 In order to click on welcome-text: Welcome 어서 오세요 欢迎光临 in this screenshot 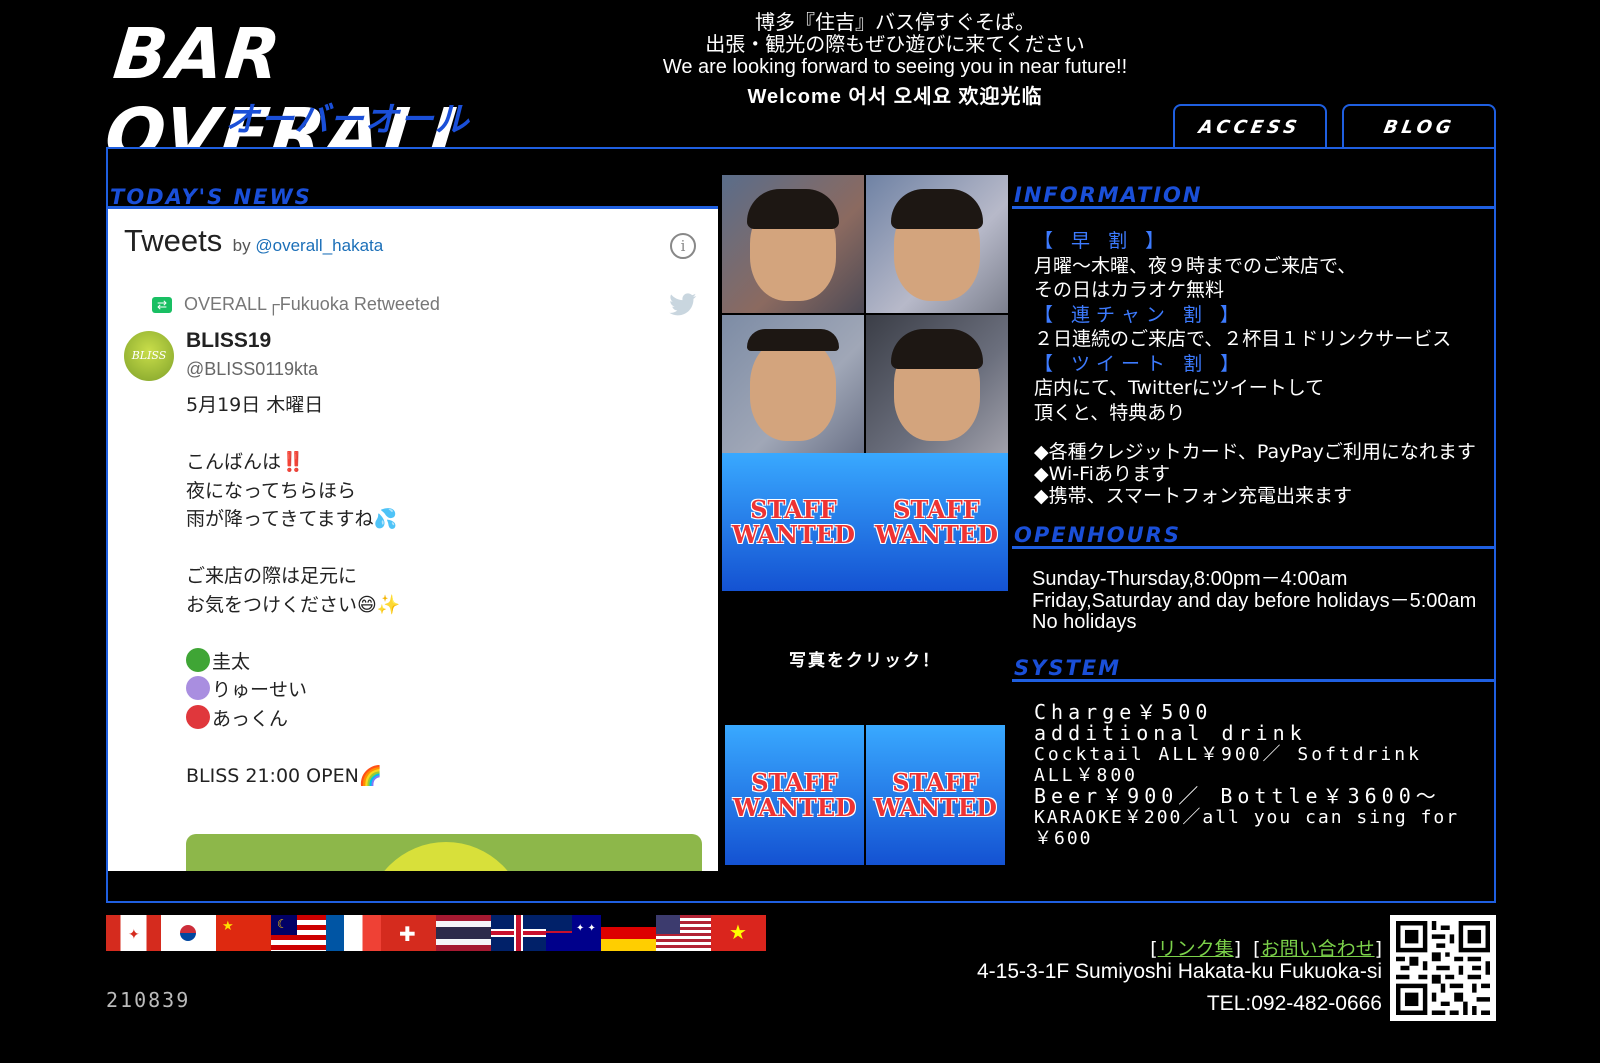, I will do `click(895, 97)`.